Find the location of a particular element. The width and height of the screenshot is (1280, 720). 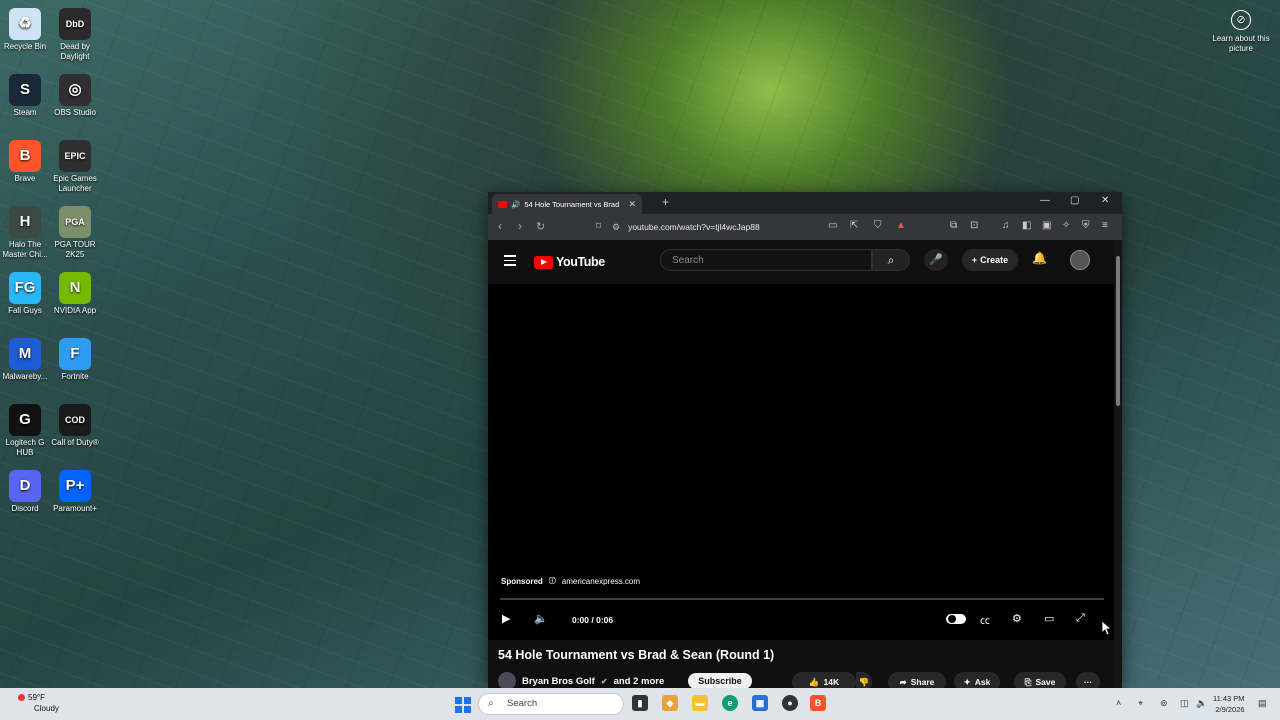

fullscreen-icon: ⤢ is located at coordinates (1080, 618).